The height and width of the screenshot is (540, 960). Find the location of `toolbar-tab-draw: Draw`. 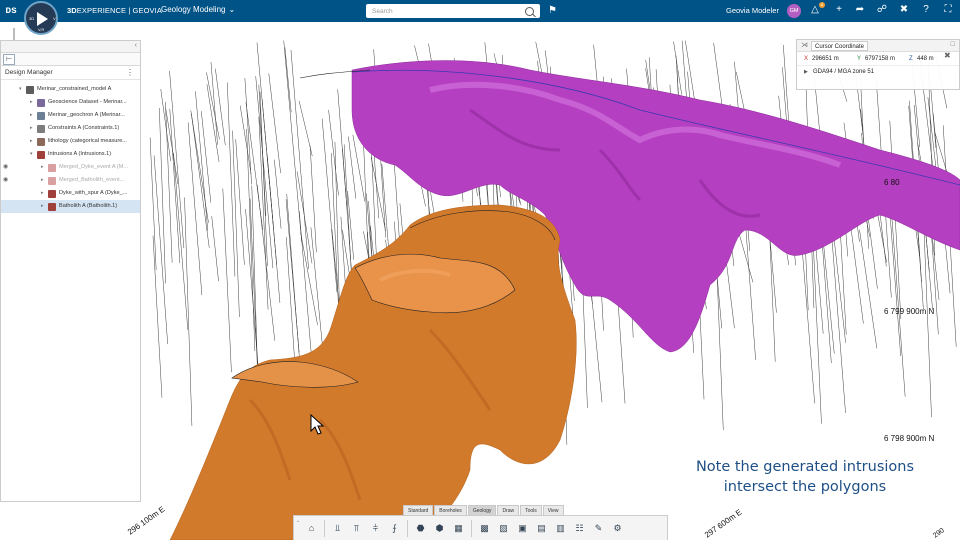

toolbar-tab-draw: Draw is located at coordinates (508, 510).